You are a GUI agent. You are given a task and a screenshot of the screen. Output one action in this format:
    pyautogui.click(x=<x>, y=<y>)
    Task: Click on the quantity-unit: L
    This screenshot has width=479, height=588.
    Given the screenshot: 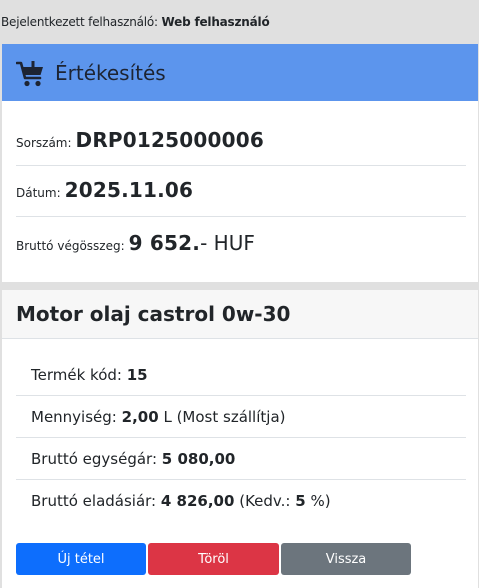 What is the action you would take?
    pyautogui.click(x=167, y=416)
    